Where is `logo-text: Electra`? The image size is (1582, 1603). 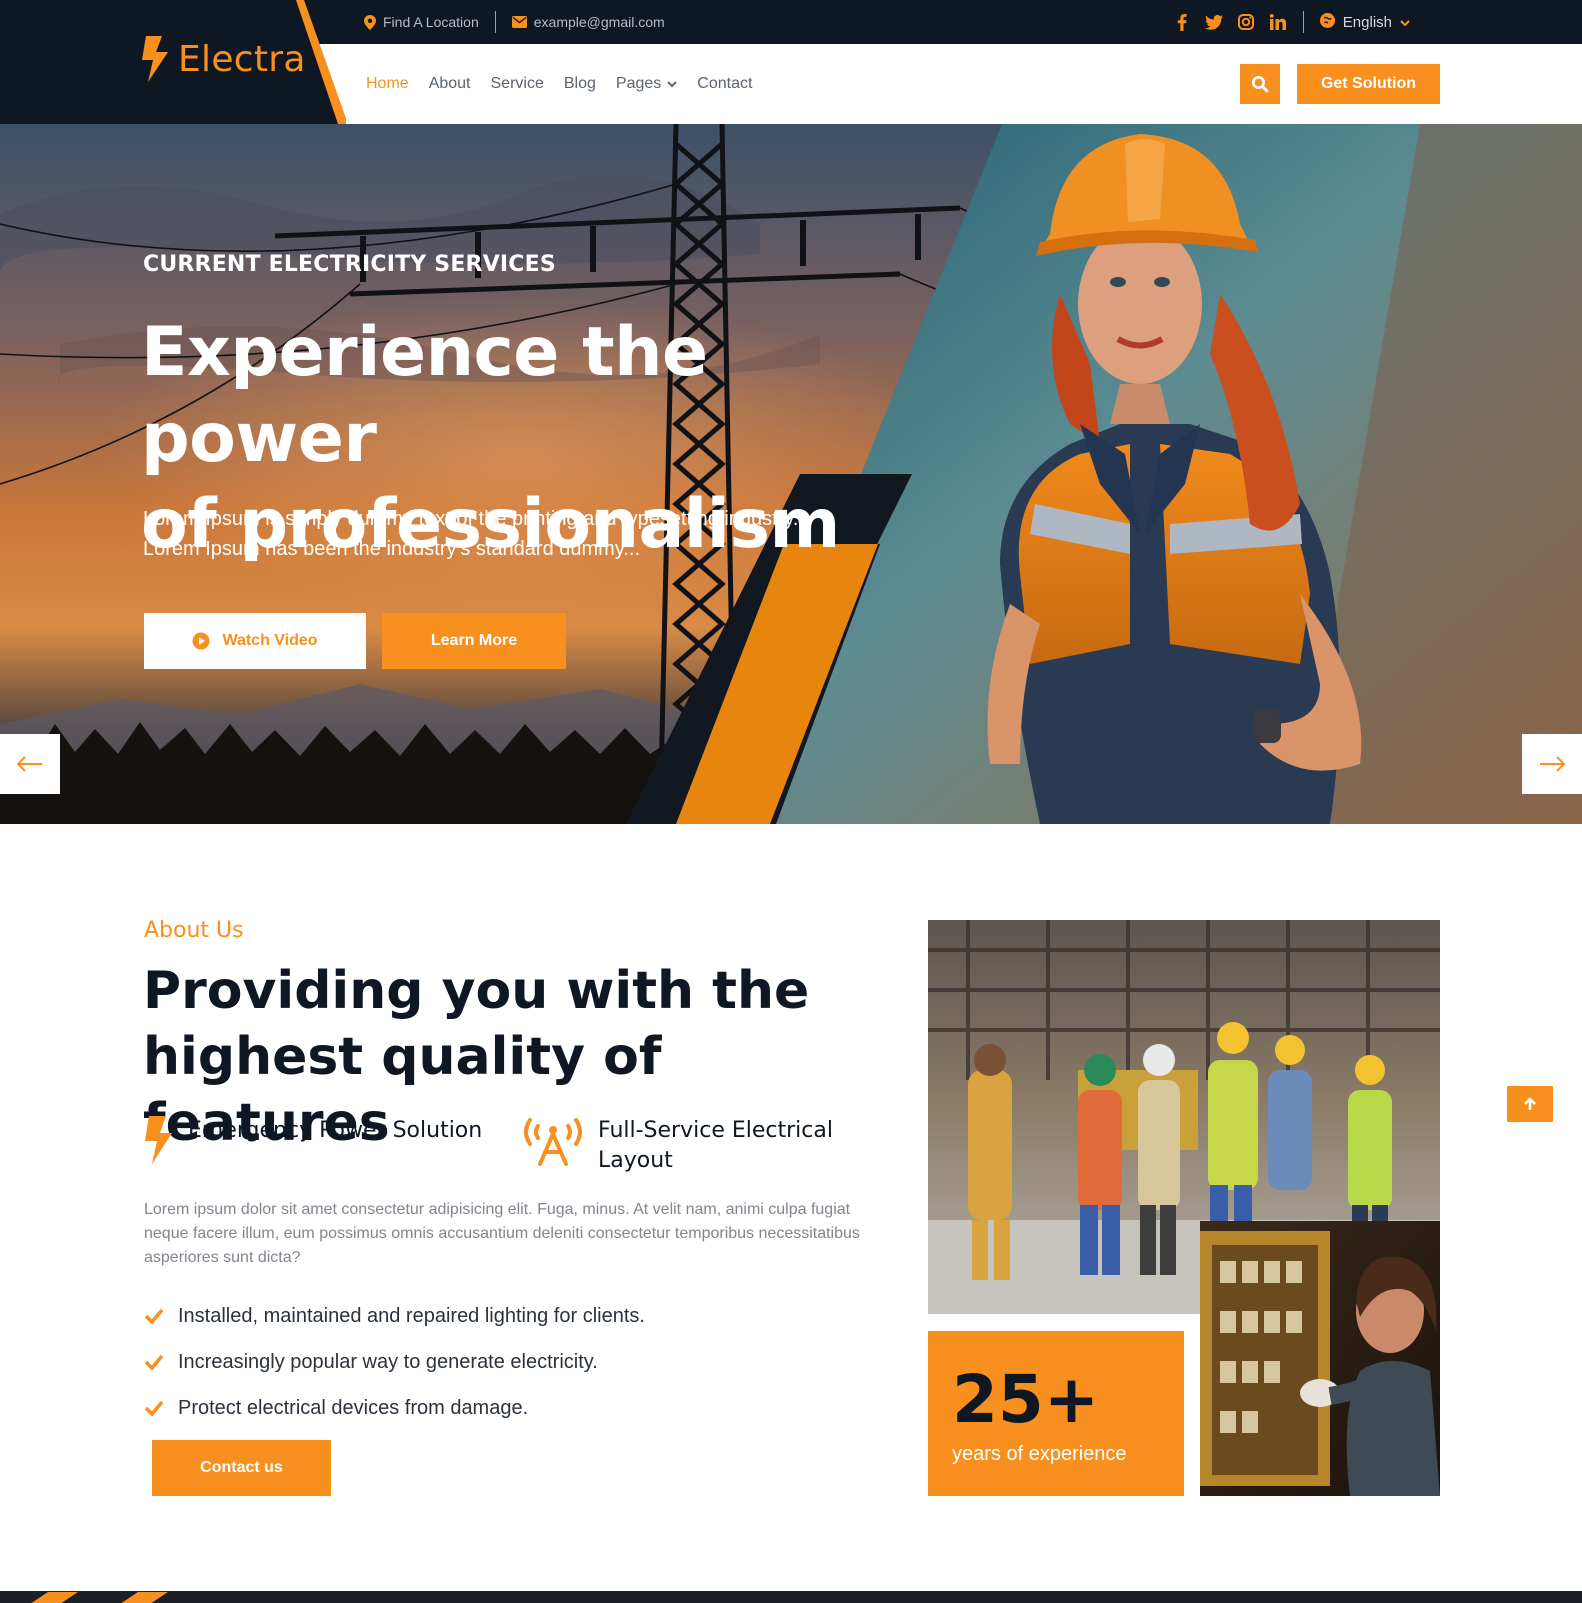
logo-text: Electra is located at coordinates (242, 59).